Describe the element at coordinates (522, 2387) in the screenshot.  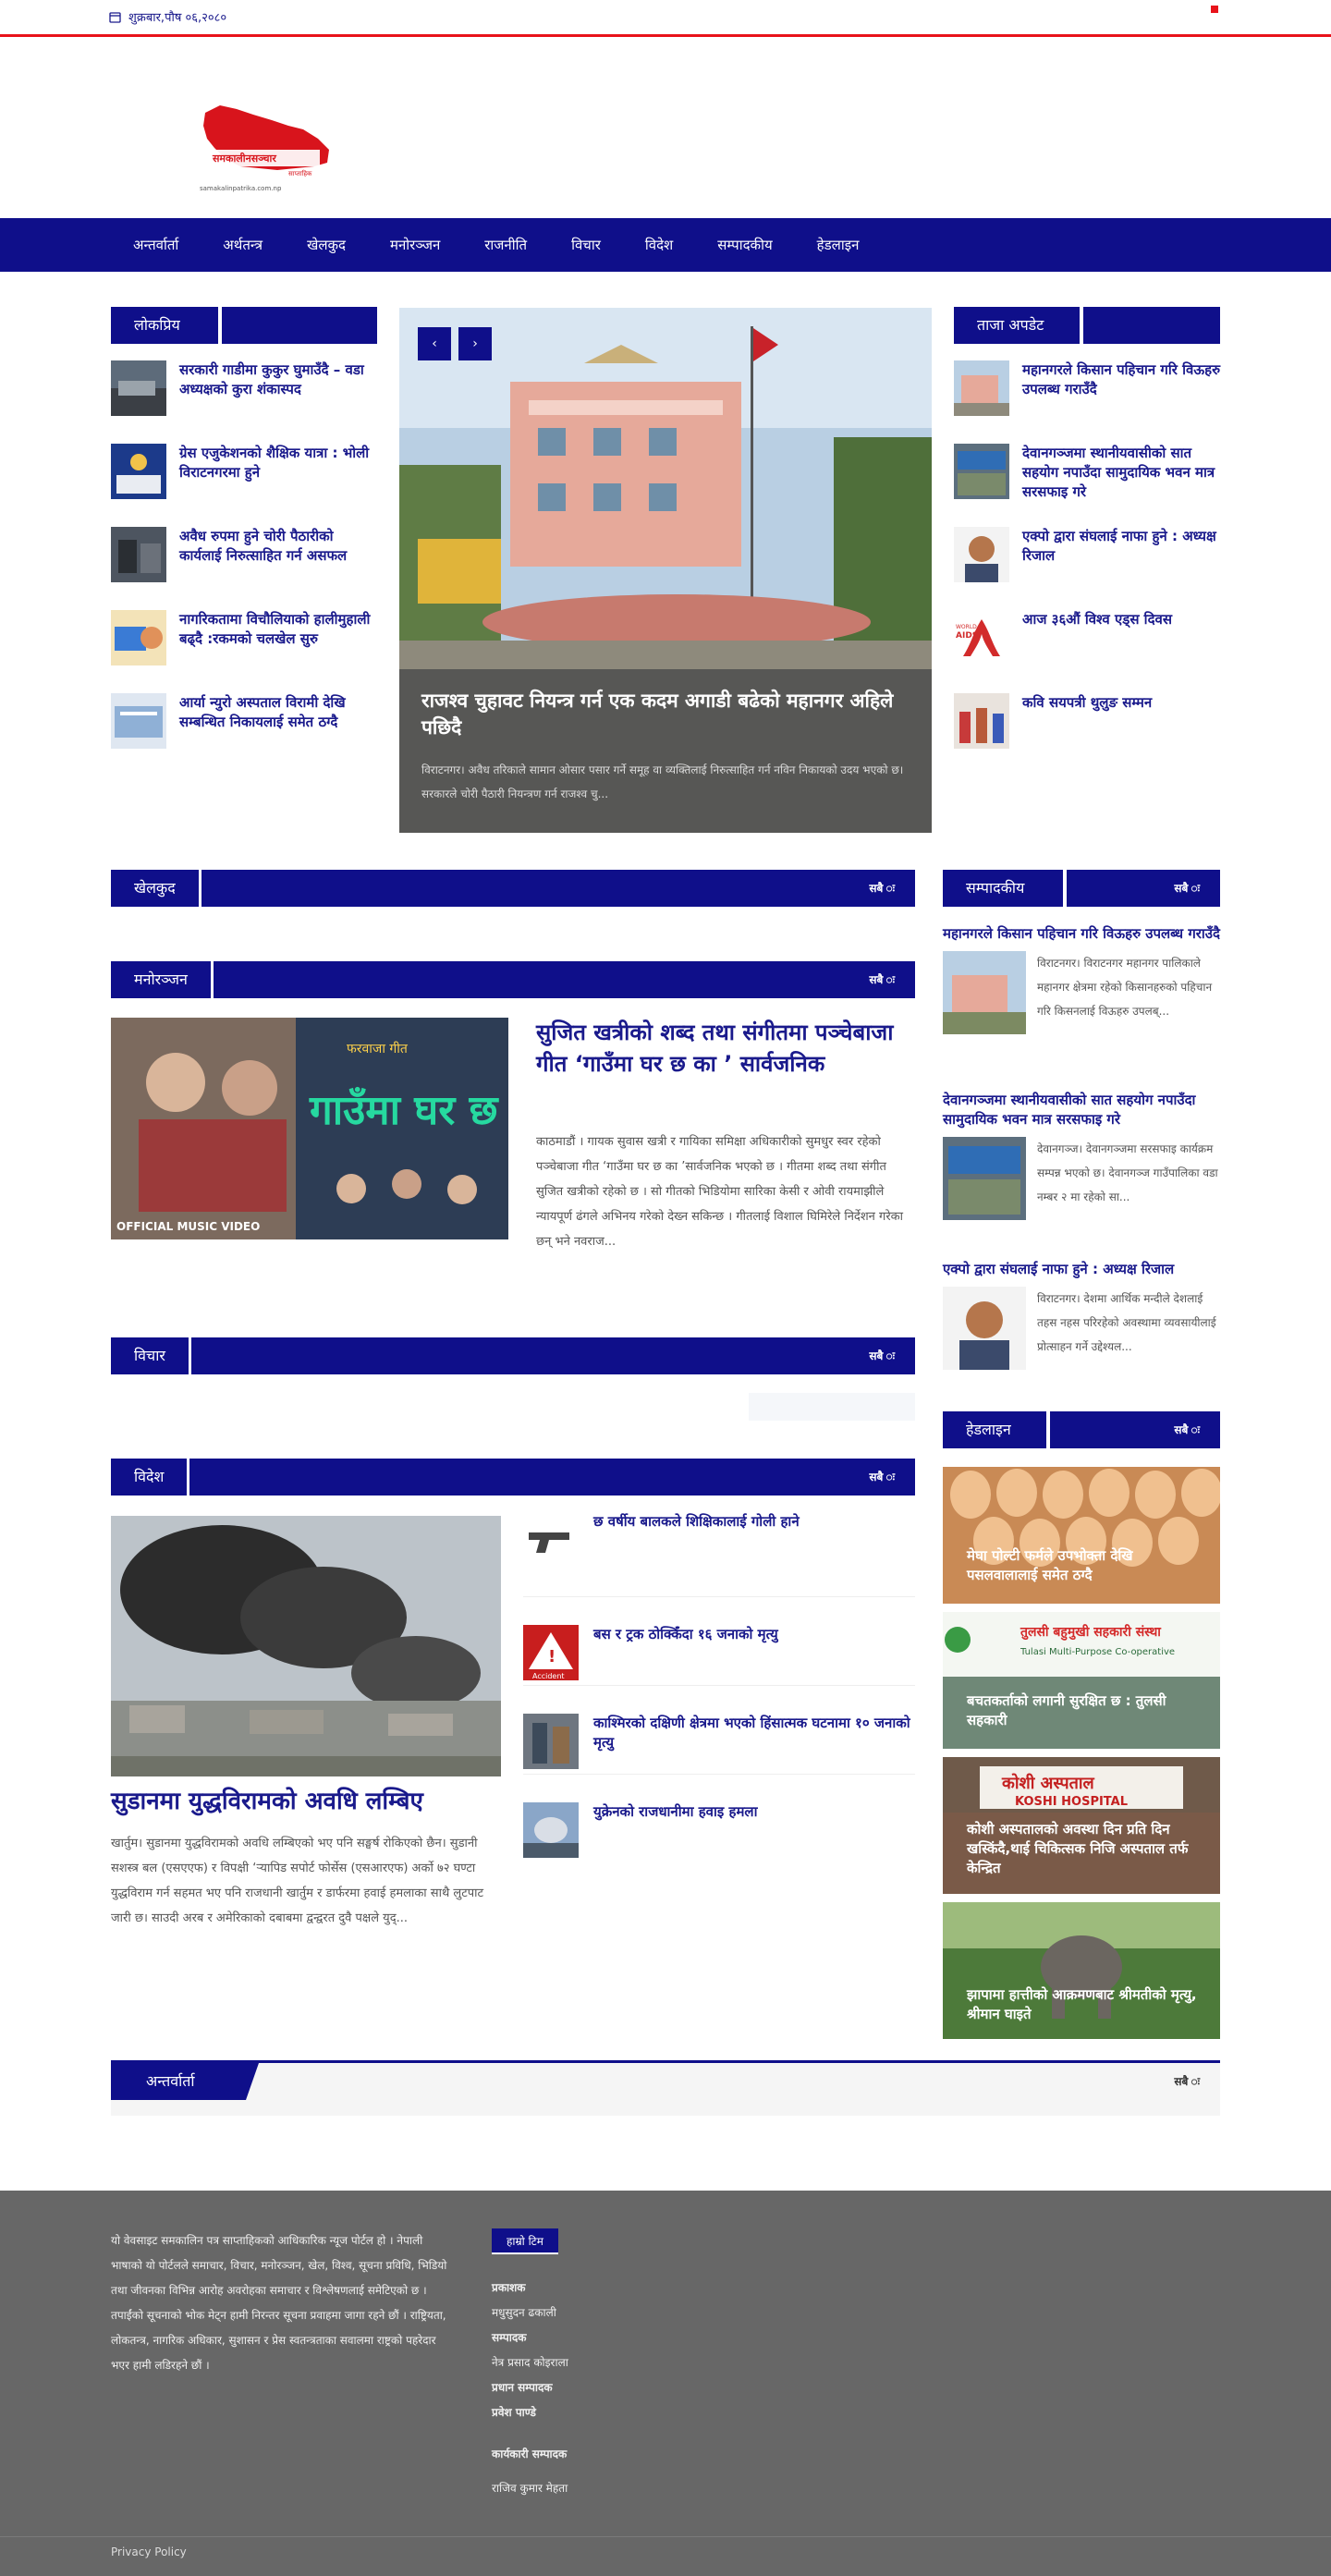
I see `team-role: प्रधान सम्पादक` at that location.